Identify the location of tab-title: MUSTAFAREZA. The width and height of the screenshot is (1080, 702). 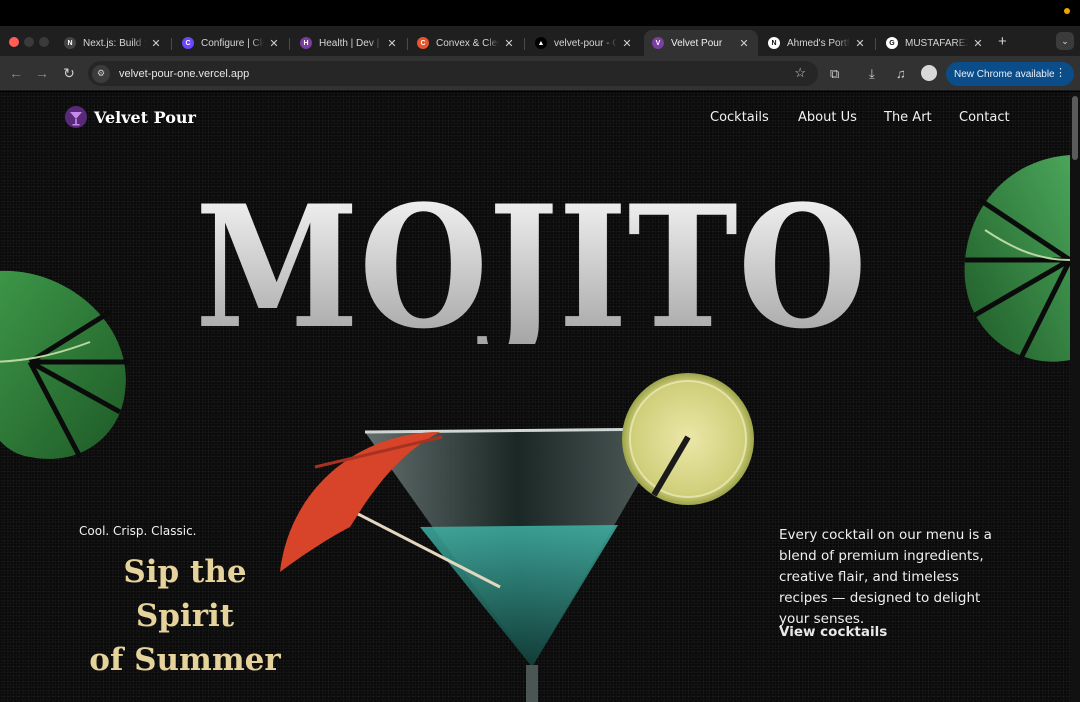
(936, 43).